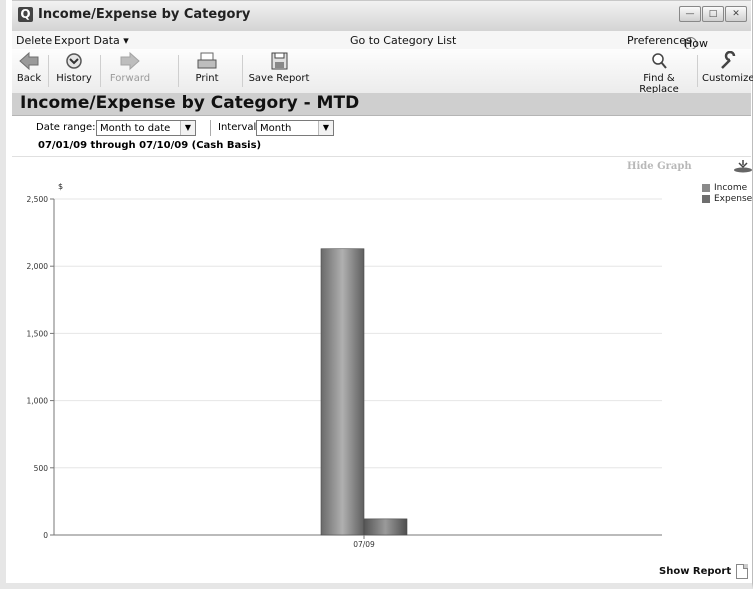 Image resolution: width=753 pixels, height=589 pixels. I want to click on close-button: ✕, so click(736, 14).